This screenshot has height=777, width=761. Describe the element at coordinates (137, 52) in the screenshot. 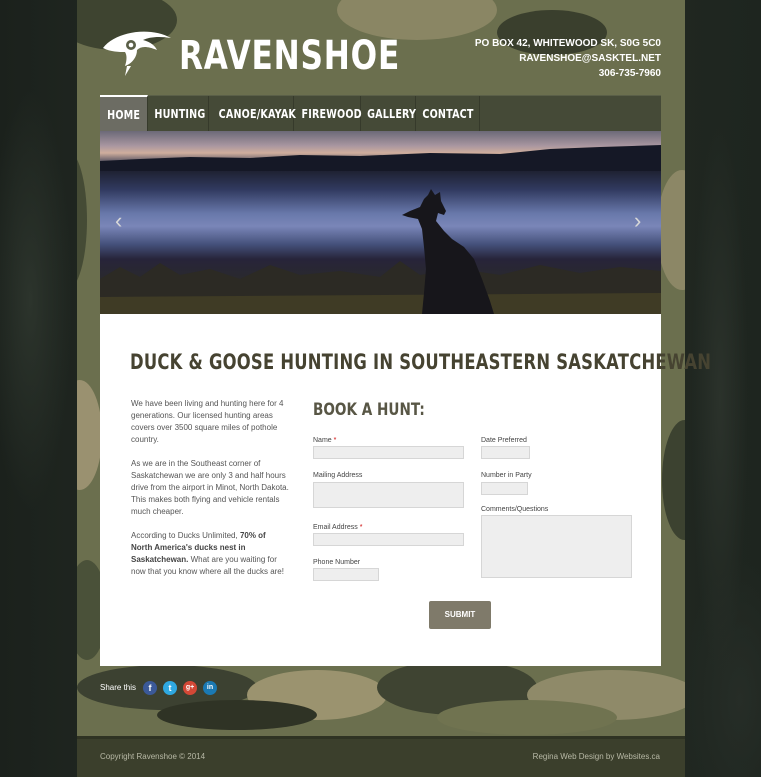

I see `raven-eye-logo` at that location.